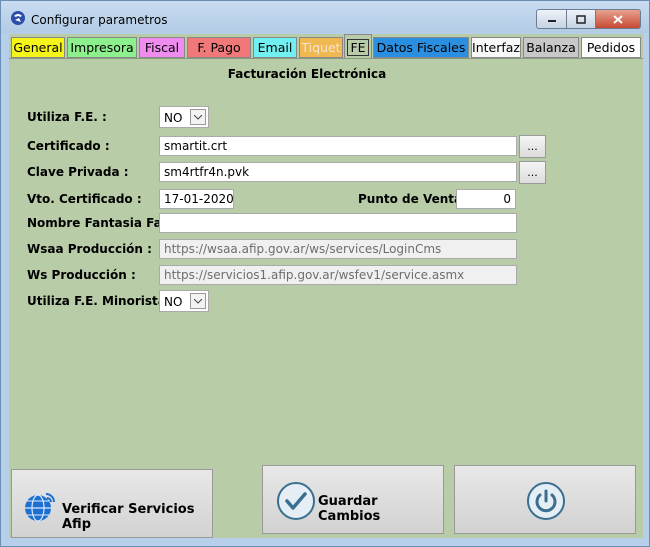 The width and height of the screenshot is (650, 547). I want to click on clave-privada-label: Clave Privada :, so click(78, 172).